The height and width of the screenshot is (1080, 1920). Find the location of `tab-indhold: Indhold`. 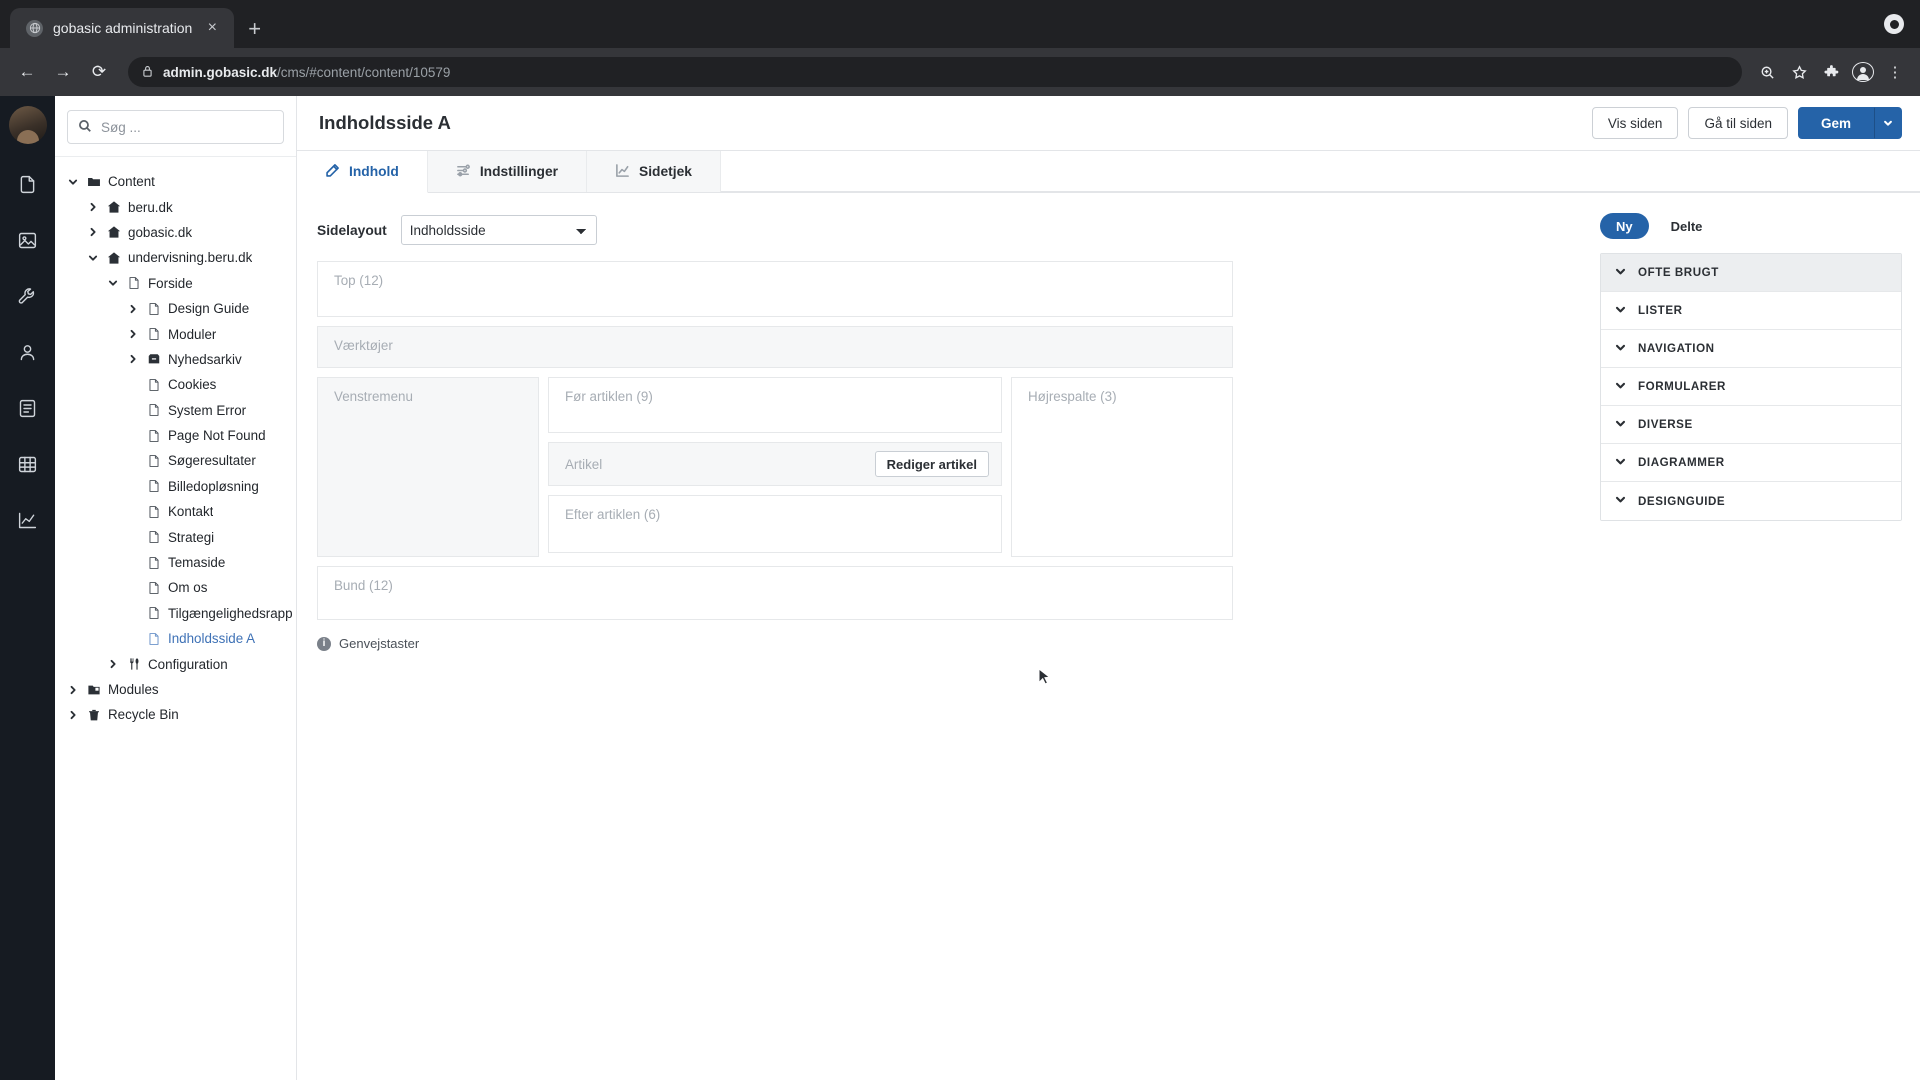

tab-indhold: Indhold is located at coordinates (362, 172).